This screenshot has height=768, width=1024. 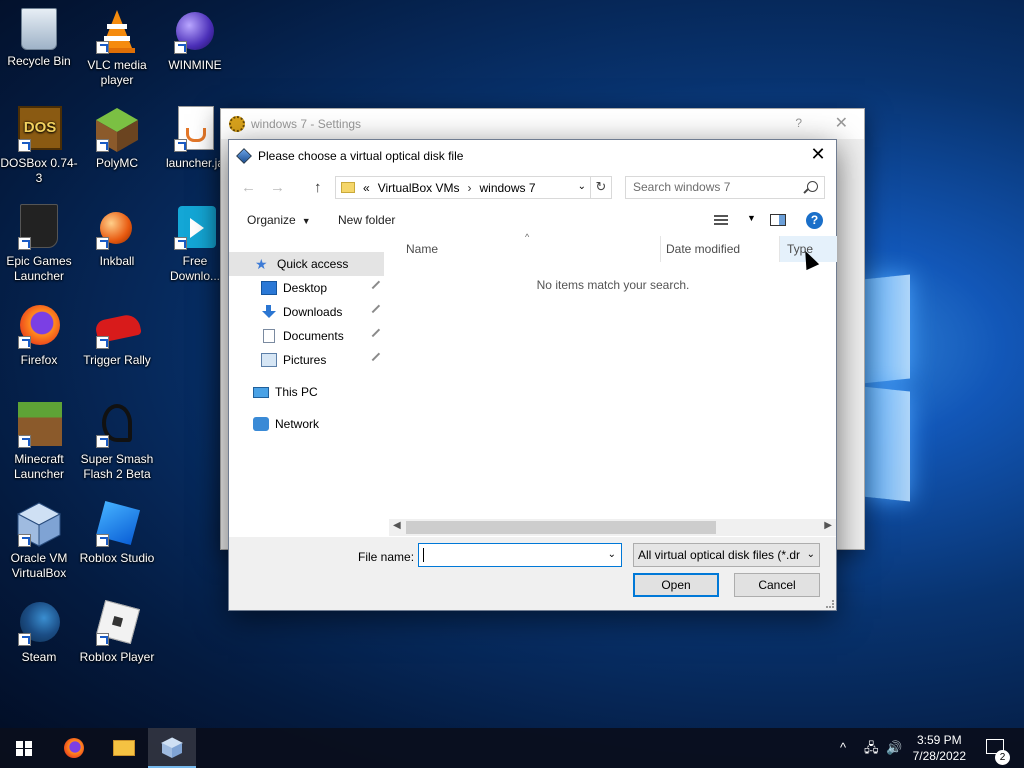 I want to click on desktop-icon-trigger-rally: Trigger Rally, so click(x=117, y=335).